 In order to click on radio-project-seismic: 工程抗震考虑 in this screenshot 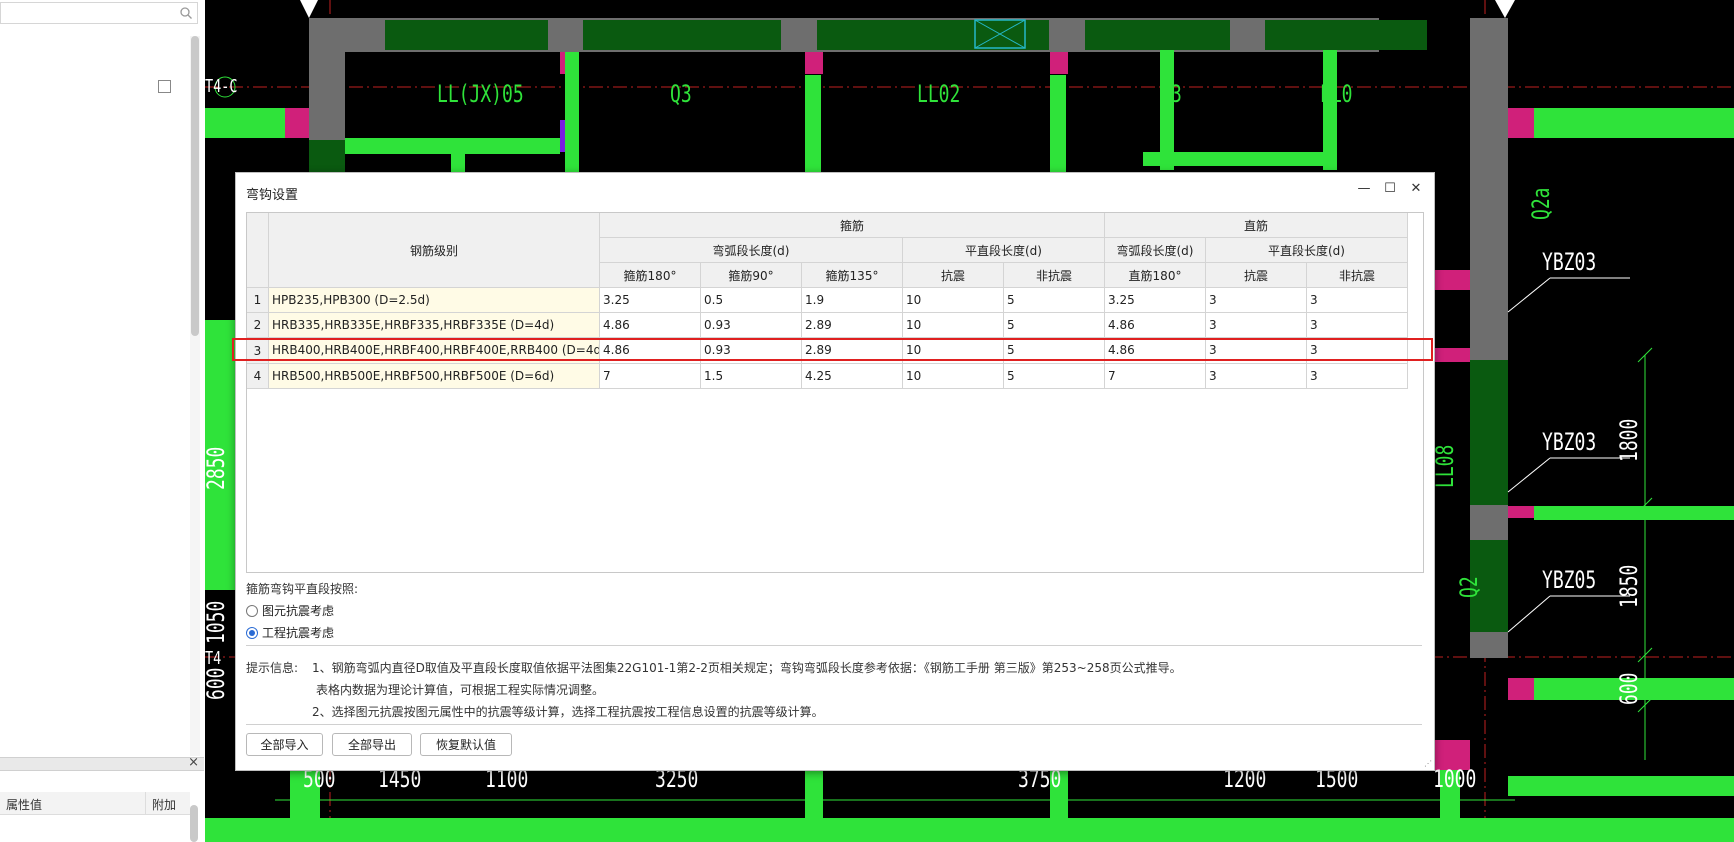, I will do `click(290, 632)`.